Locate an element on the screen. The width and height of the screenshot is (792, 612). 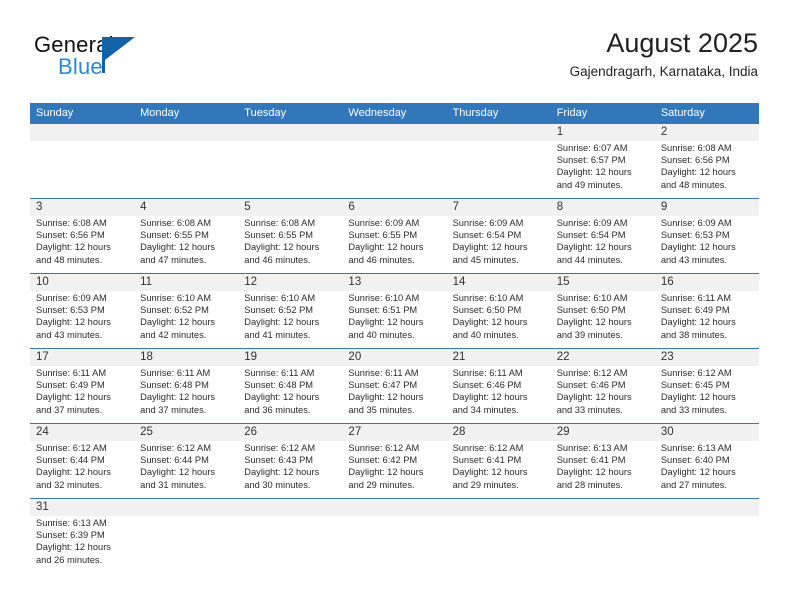
daylight-text-line2: and 28 minutes. is located at coordinates (589, 484).